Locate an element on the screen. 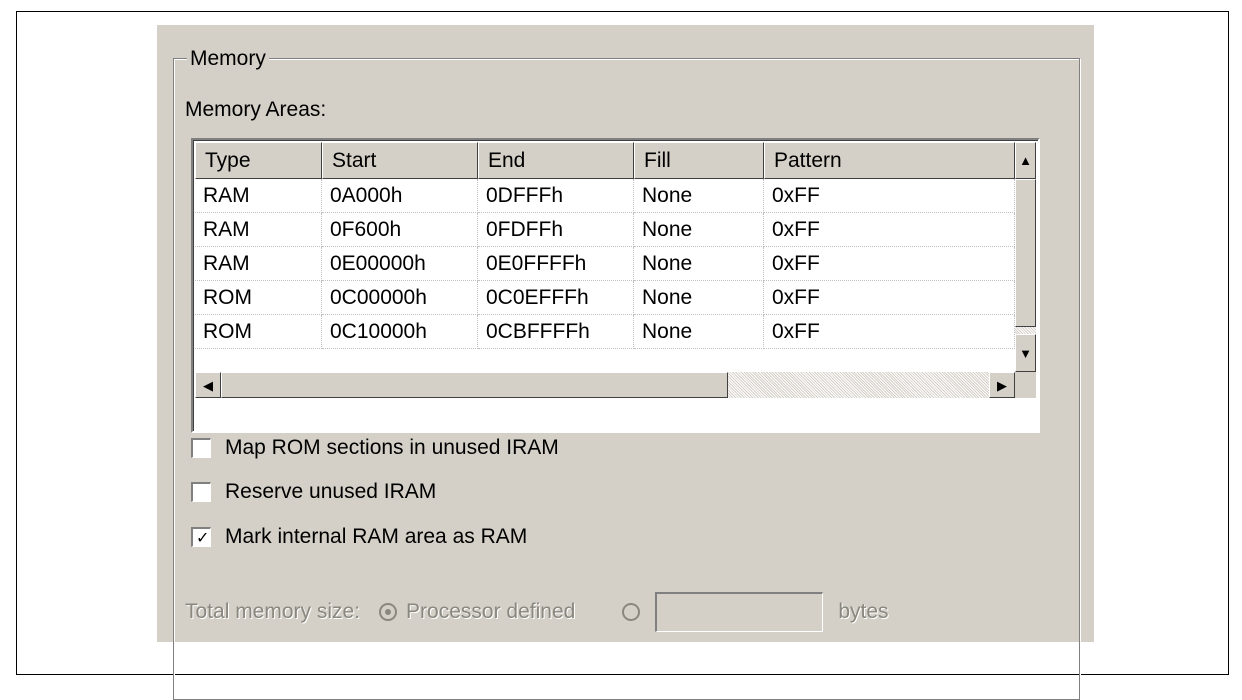 This screenshot has height=700, width=1242. vertical-scrollbar: ▲ ▼ is located at coordinates (1025, 257).